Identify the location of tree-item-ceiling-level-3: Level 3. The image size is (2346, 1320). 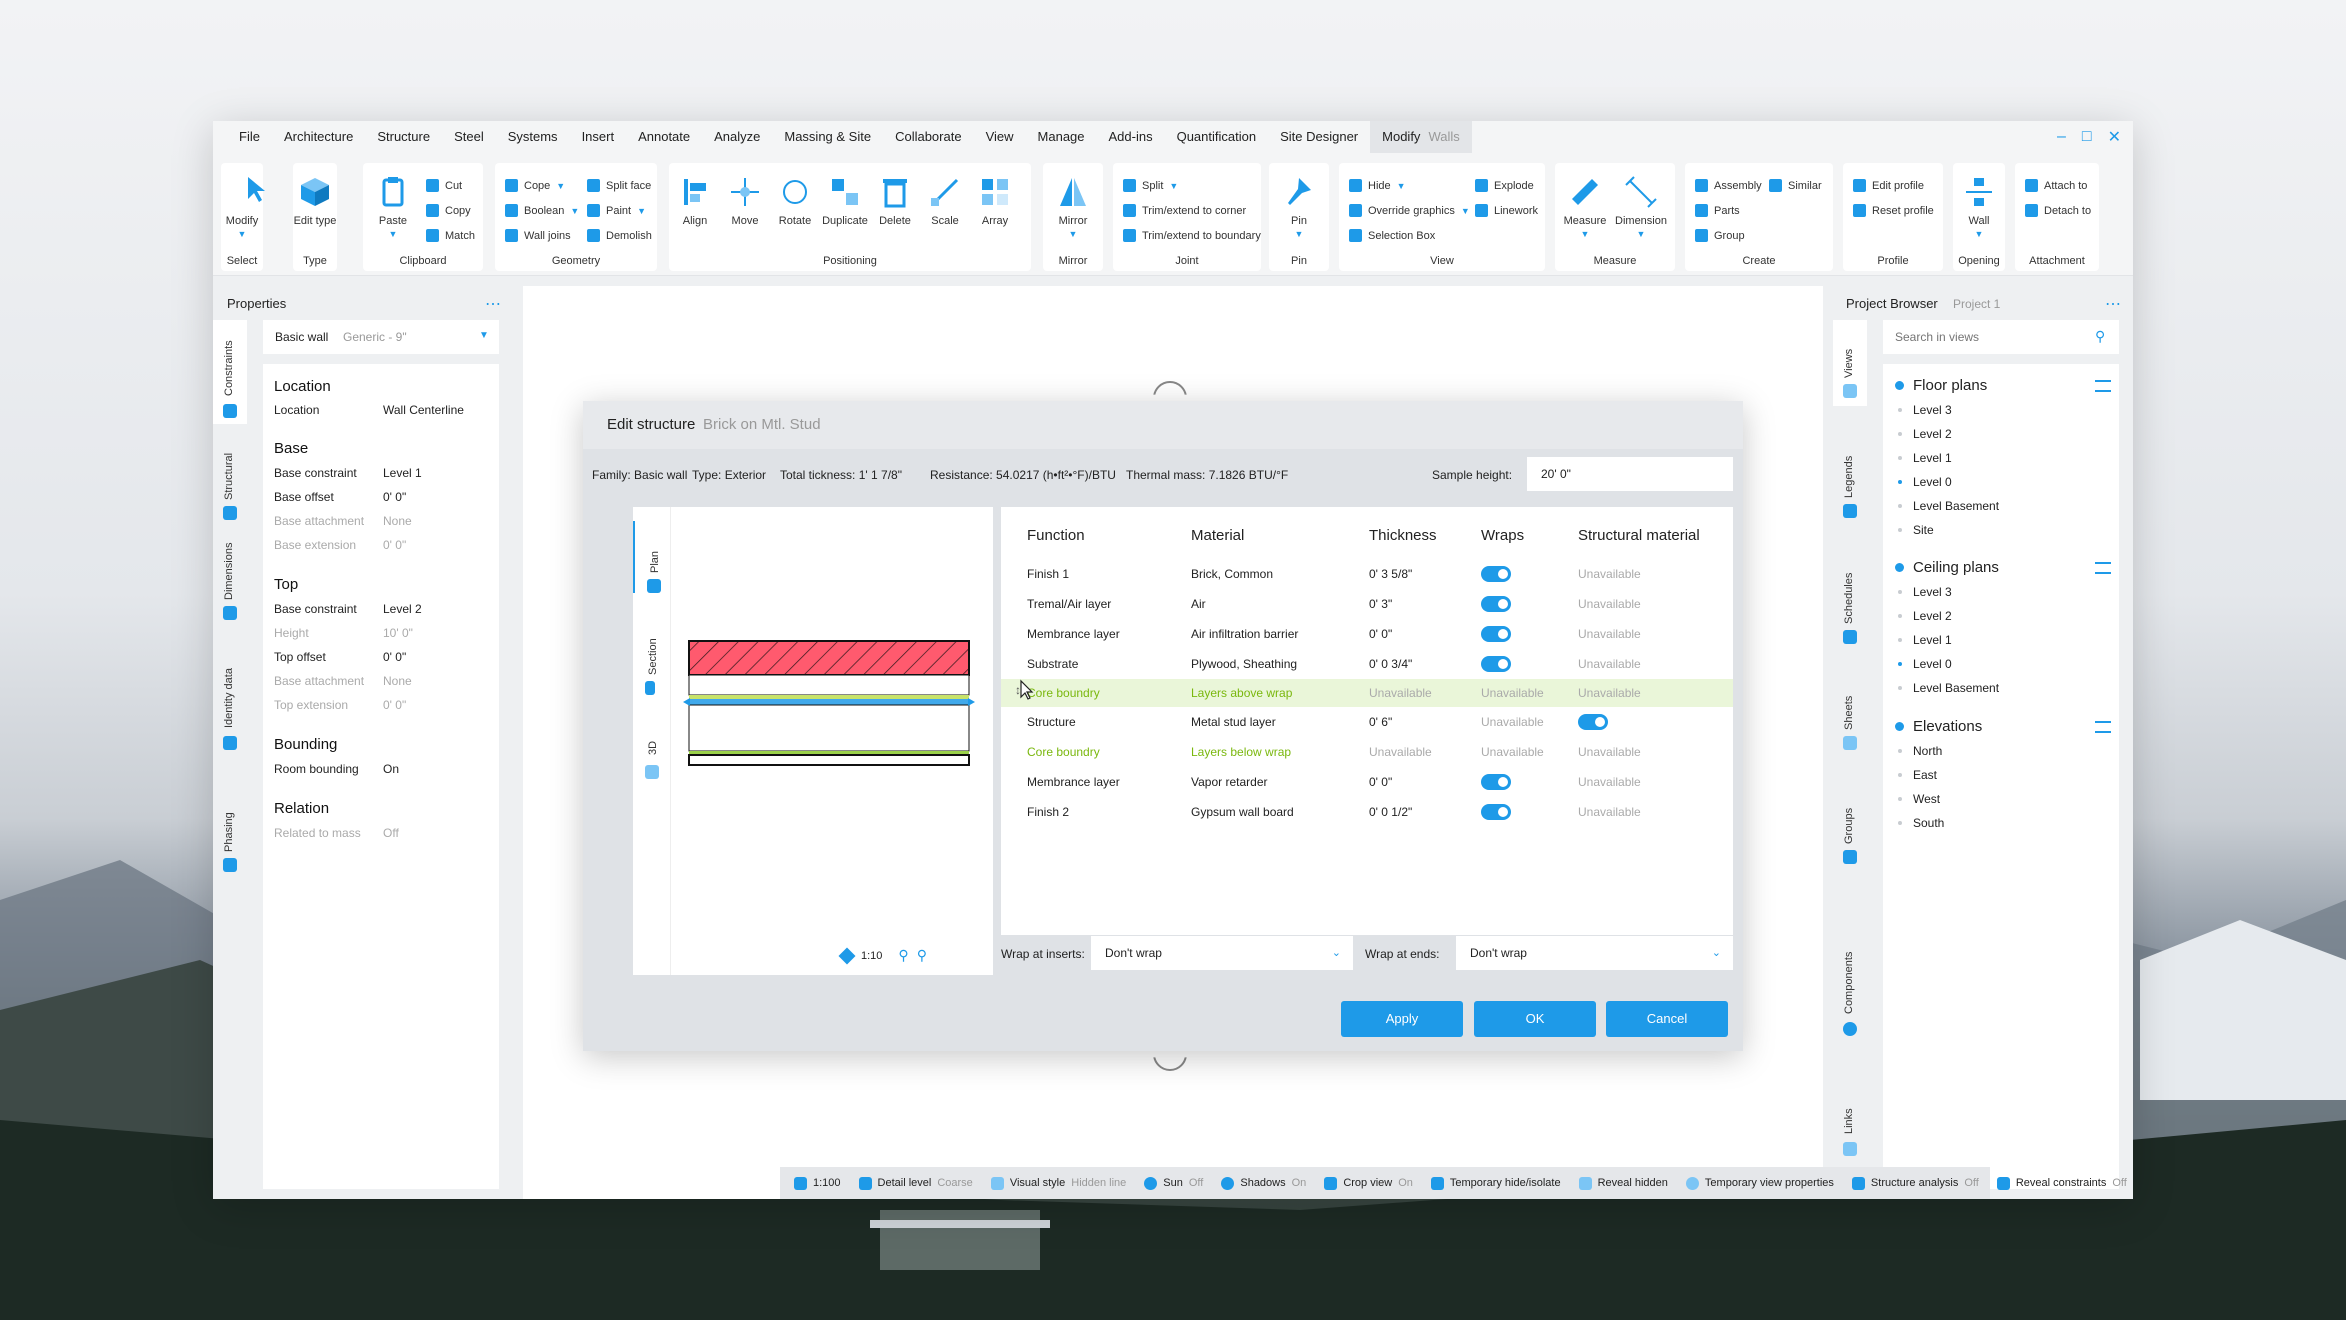
(1932, 592).